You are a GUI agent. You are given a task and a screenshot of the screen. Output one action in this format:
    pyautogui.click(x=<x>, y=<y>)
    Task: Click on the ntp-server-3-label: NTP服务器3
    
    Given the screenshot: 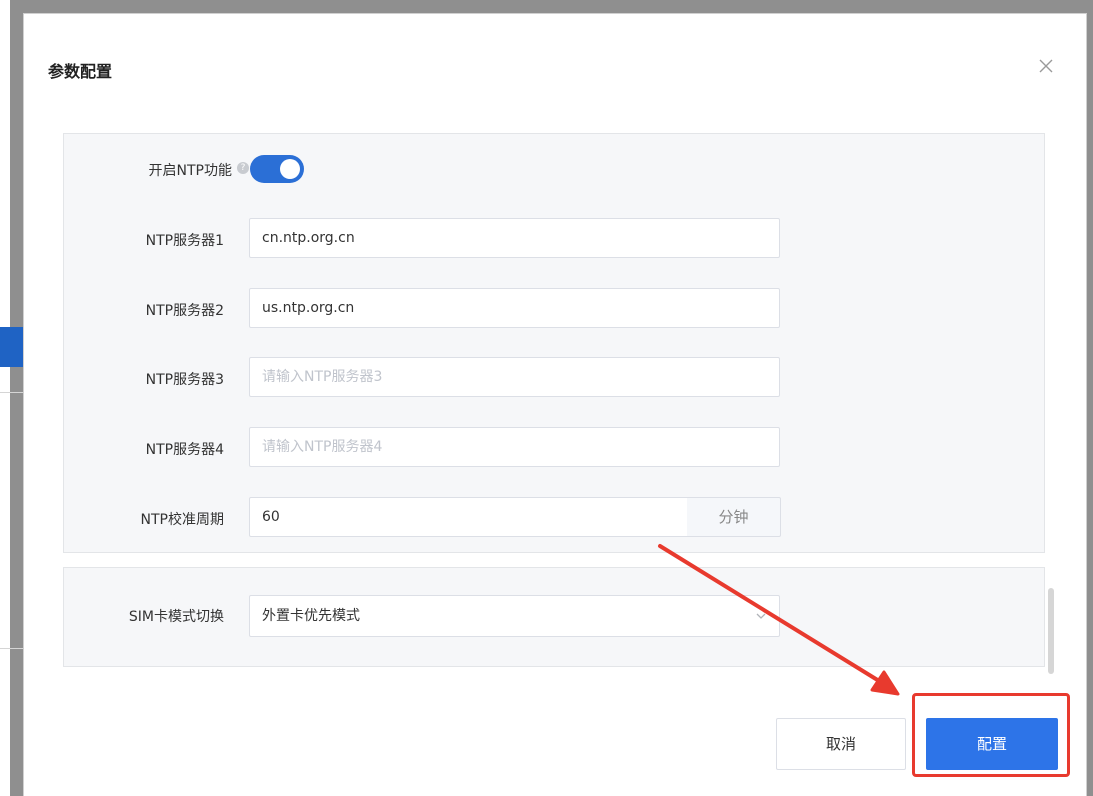 What is the action you would take?
    pyautogui.click(x=184, y=380)
    